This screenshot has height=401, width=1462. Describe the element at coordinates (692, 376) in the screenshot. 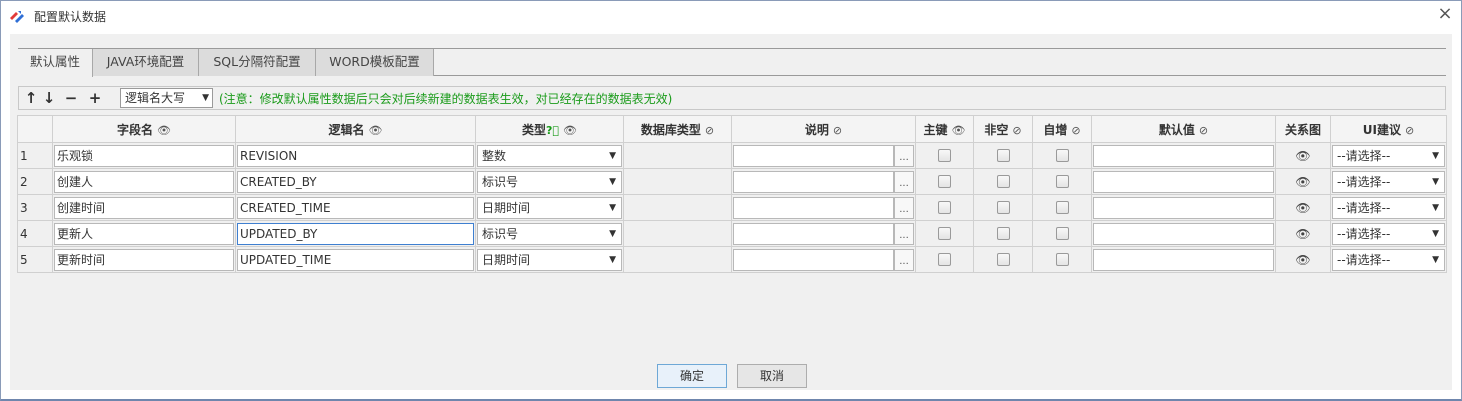

I see `ok-button: 确定` at that location.